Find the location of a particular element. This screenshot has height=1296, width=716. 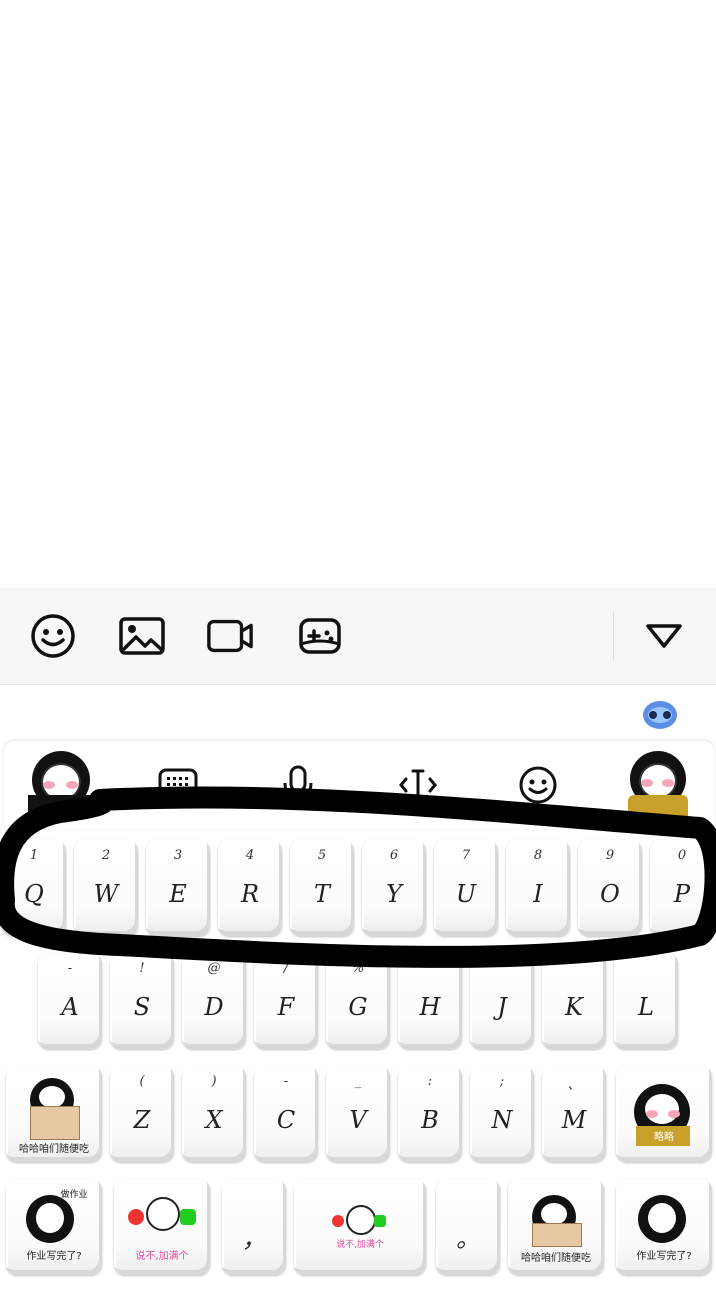

key-label: N is located at coordinates (502, 1120).